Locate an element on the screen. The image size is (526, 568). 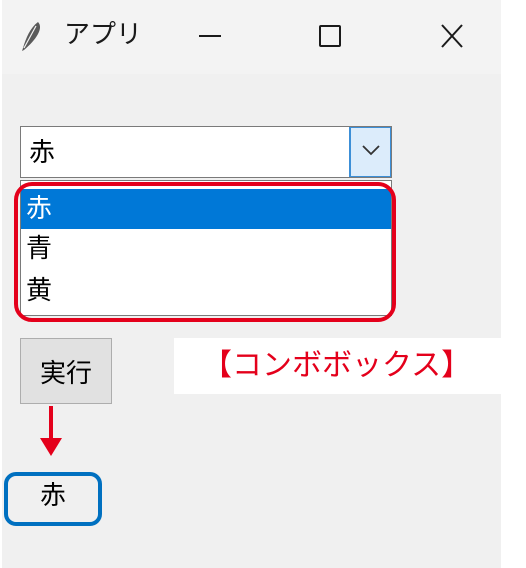
arrow-down-icon is located at coordinates (51, 432).